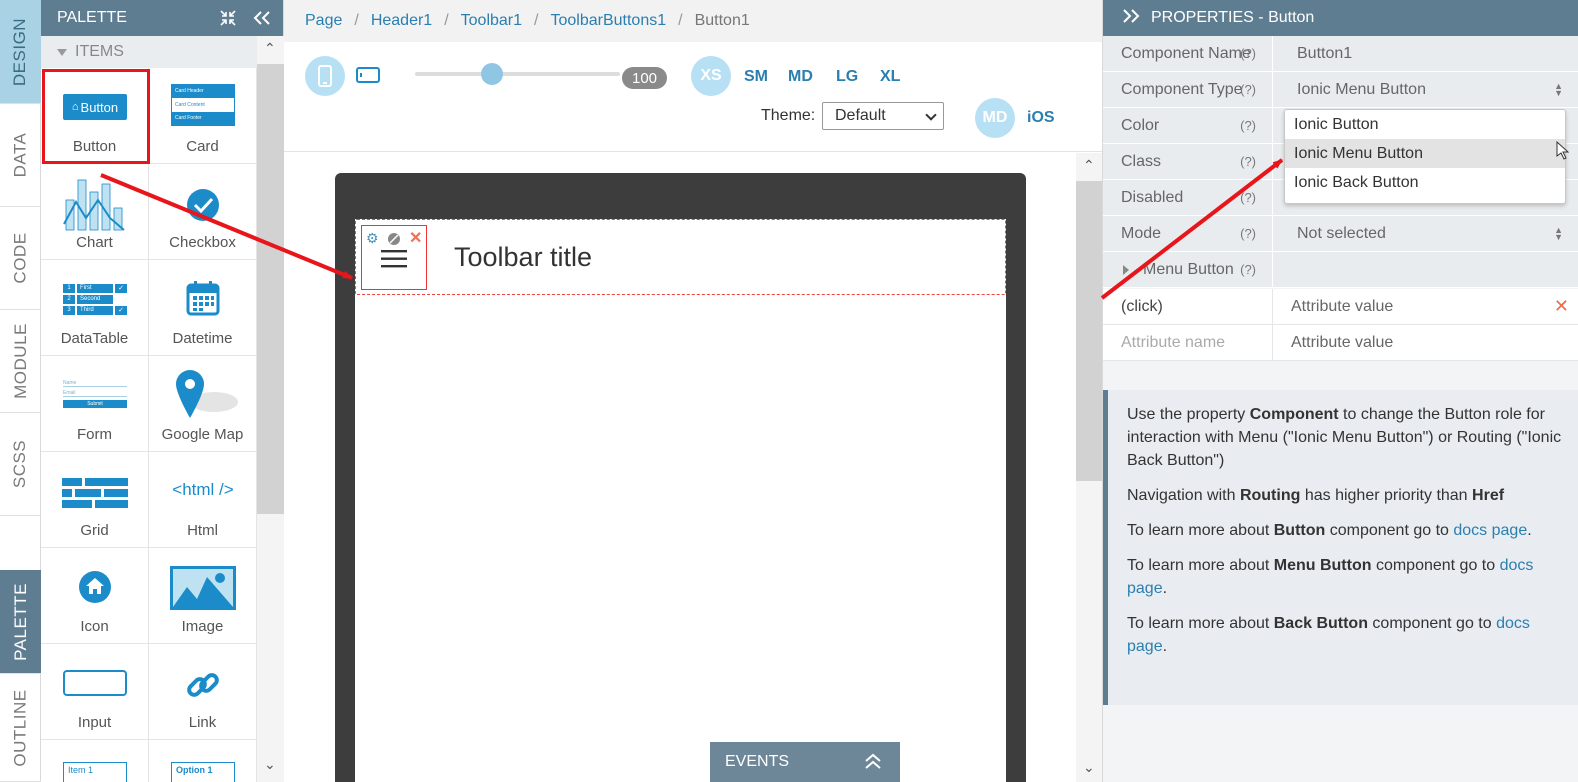 Image resolution: width=1578 pixels, height=782 pixels. What do you see at coordinates (1425, 182) in the screenshot?
I see `dropdown-option-ionic-back-button: Ionic Back Button` at bounding box center [1425, 182].